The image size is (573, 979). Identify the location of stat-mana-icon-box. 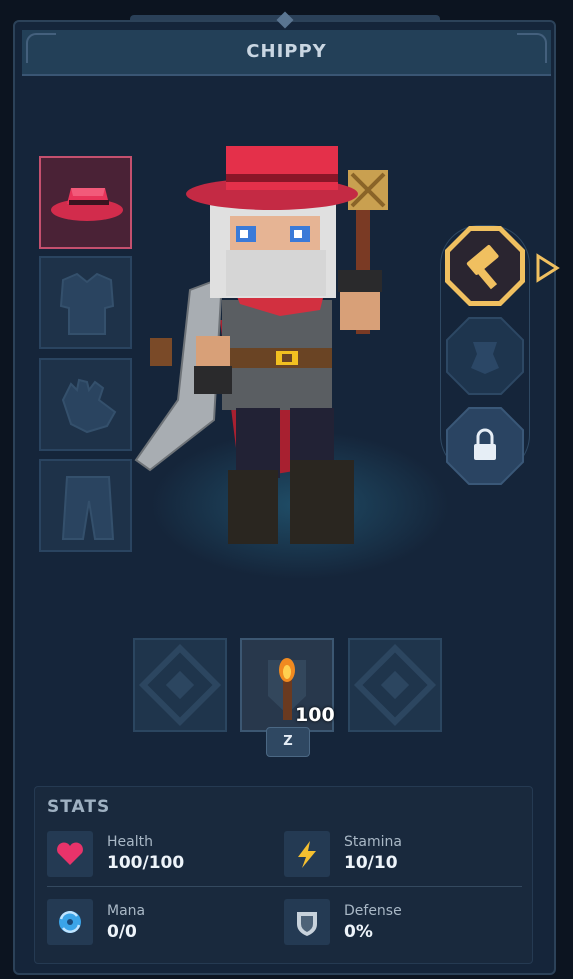
(70, 922).